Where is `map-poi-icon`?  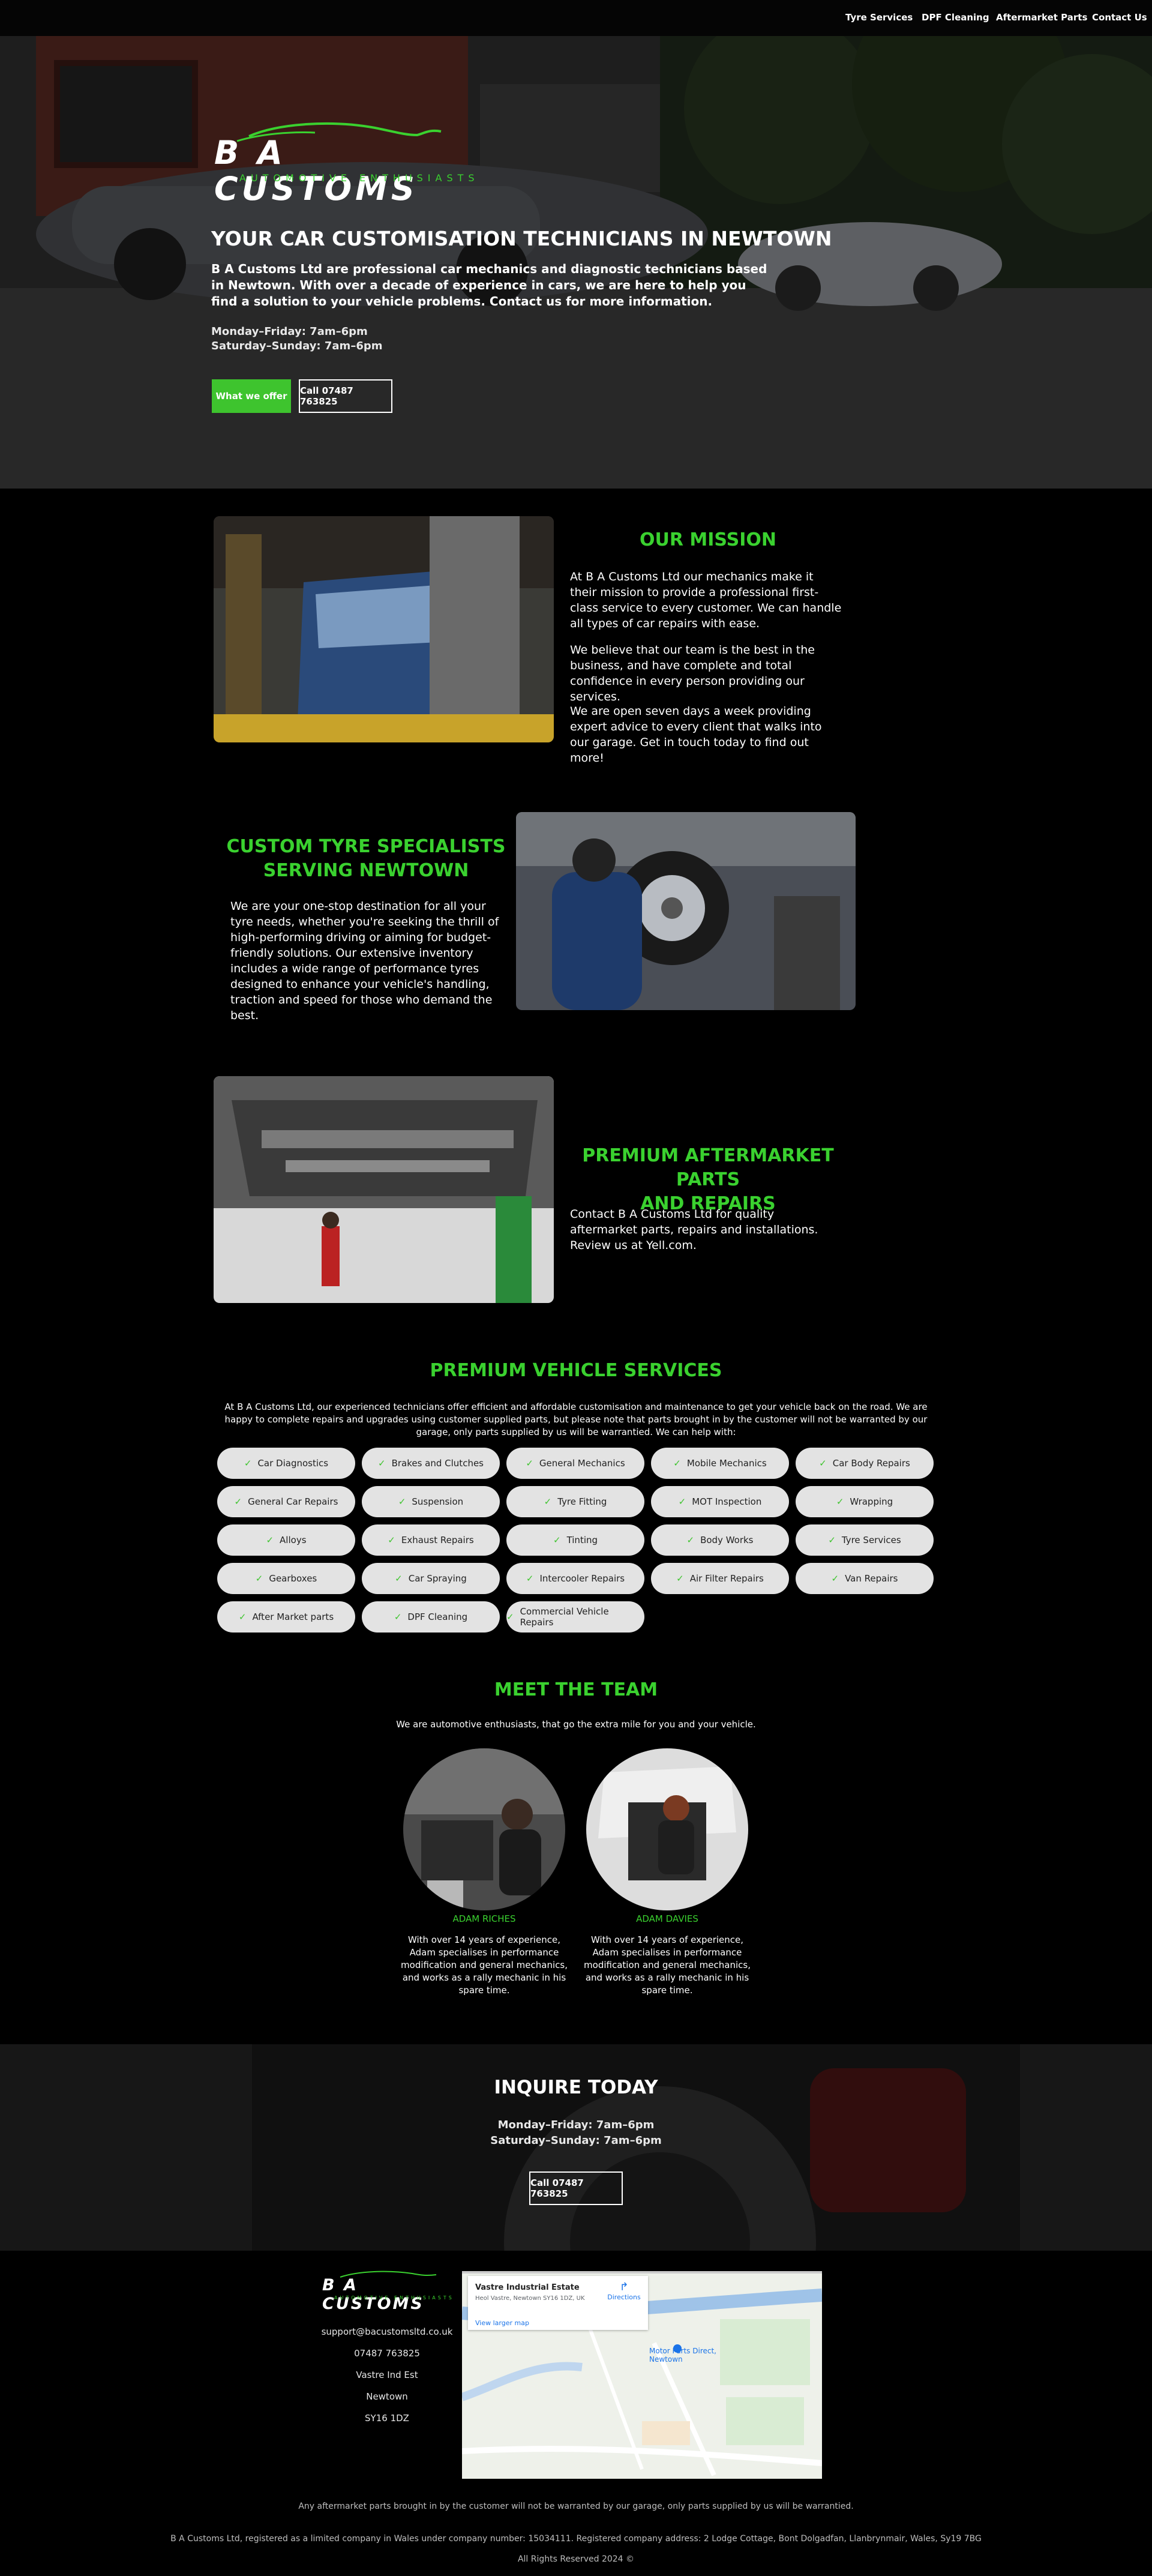
map-poi-icon is located at coordinates (677, 2348).